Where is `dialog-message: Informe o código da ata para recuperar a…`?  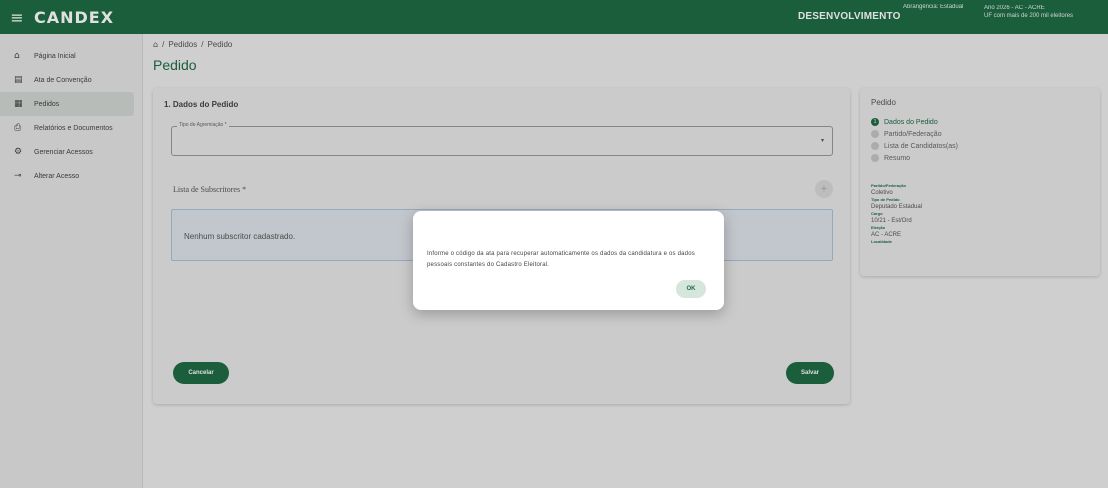 dialog-message: Informe o código da ata para recuperar a… is located at coordinates (561, 259).